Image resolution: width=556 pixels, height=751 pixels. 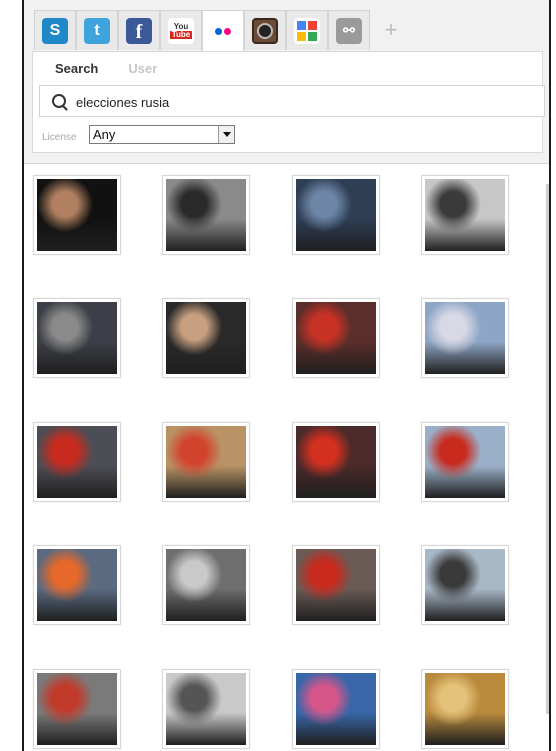 I want to click on youtube-icon: You Tube, so click(x=181, y=30).